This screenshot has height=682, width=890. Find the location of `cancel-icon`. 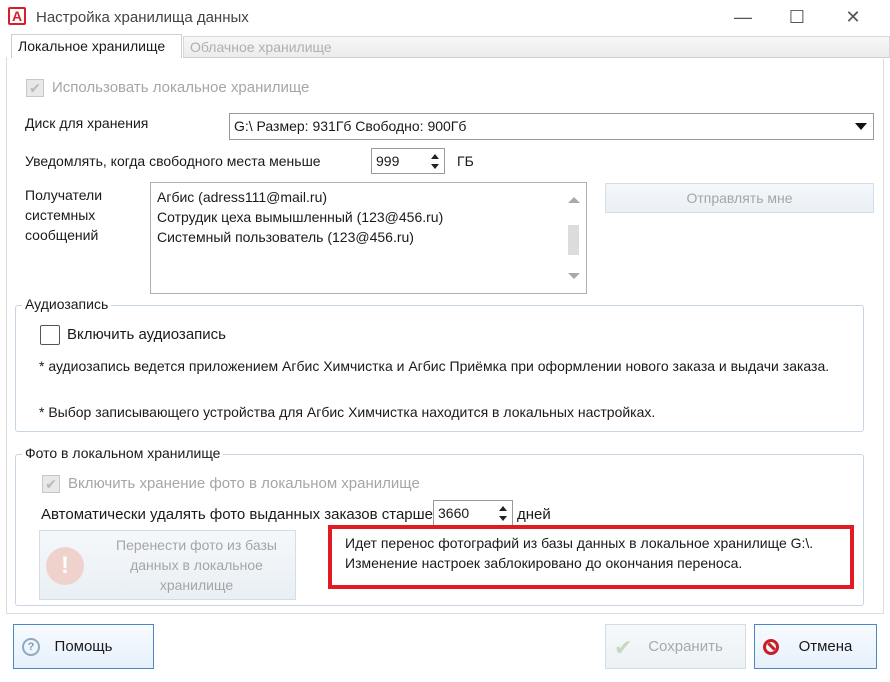

cancel-icon is located at coordinates (771, 647).